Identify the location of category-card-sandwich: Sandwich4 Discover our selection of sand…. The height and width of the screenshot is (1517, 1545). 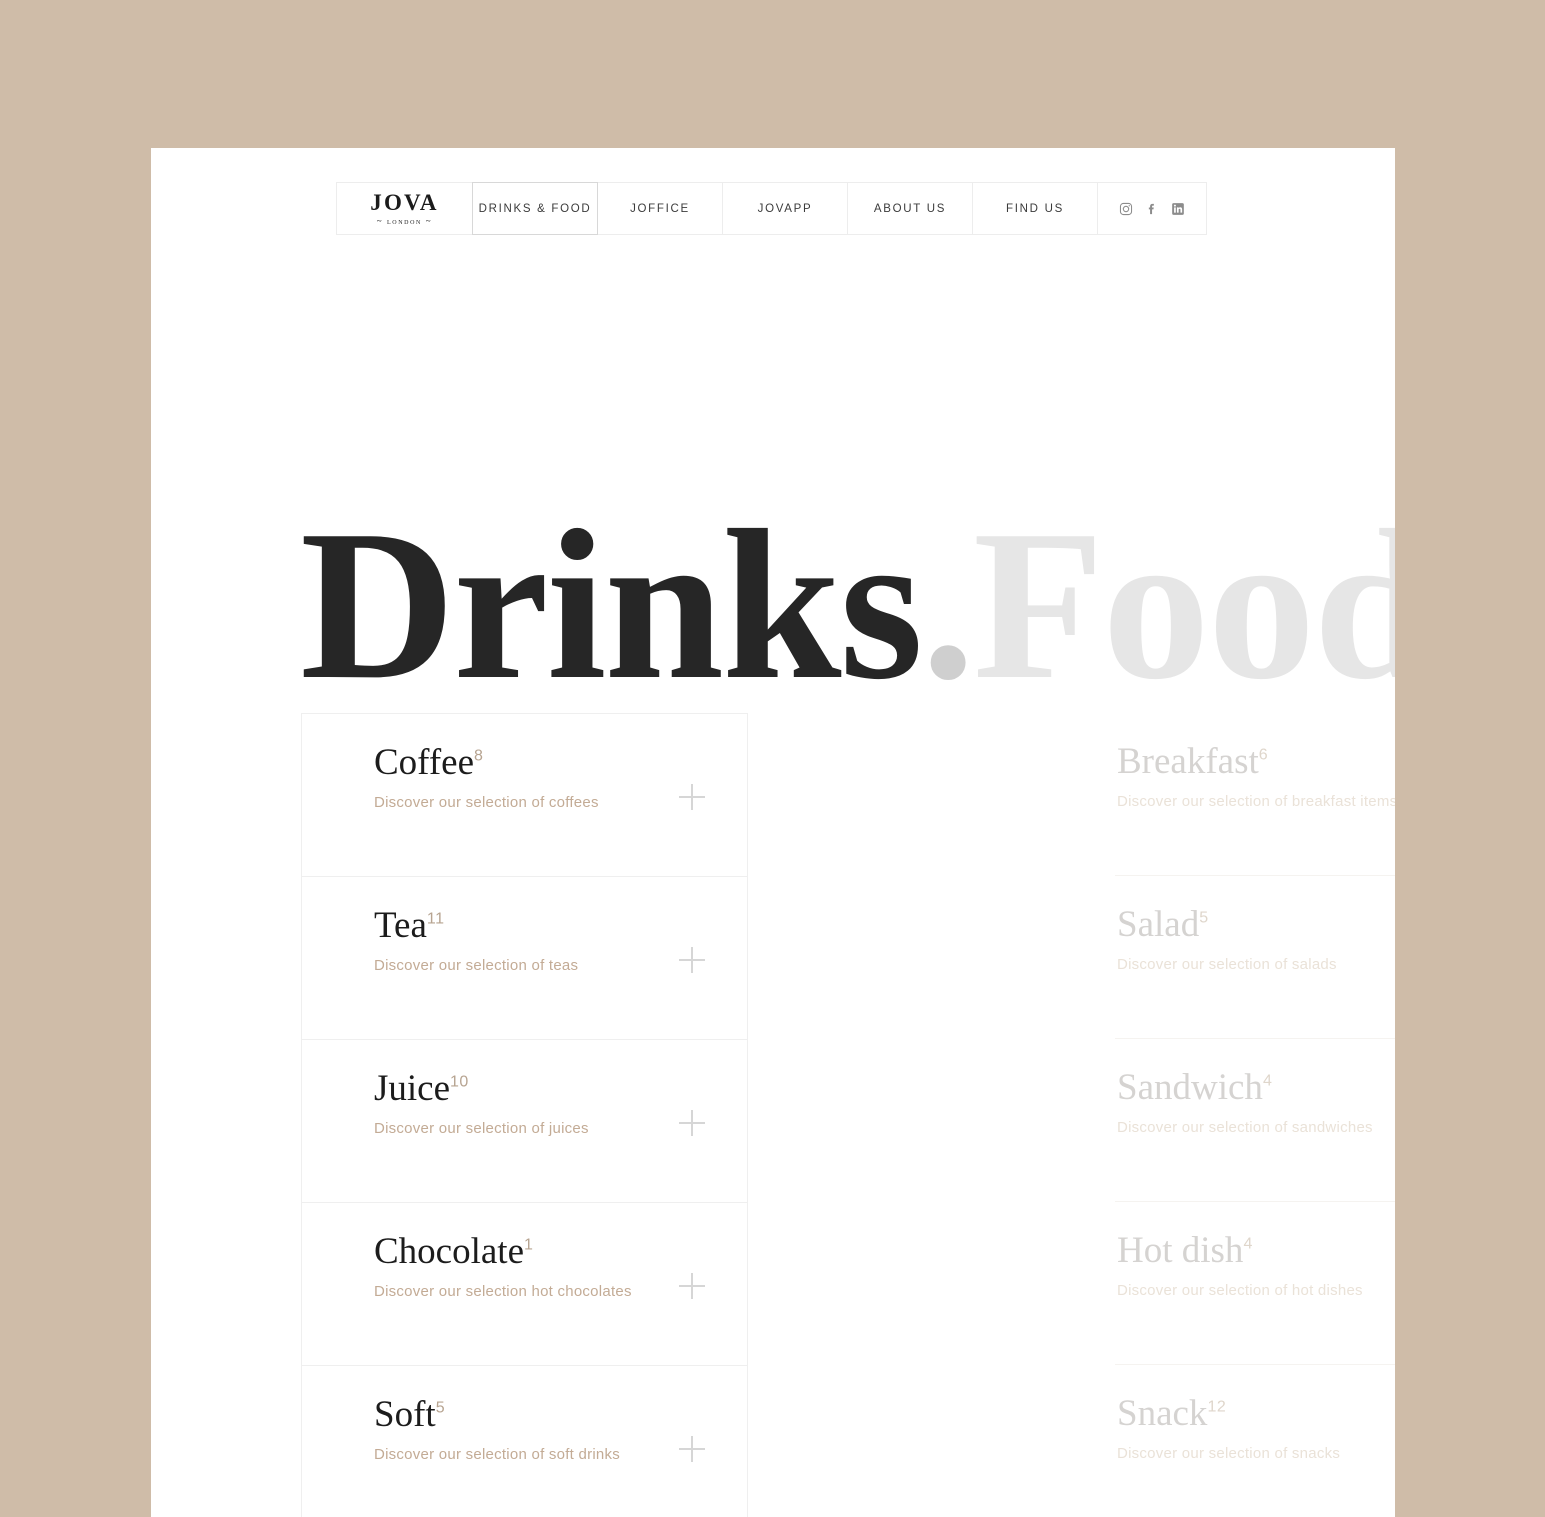
(1255, 1120).